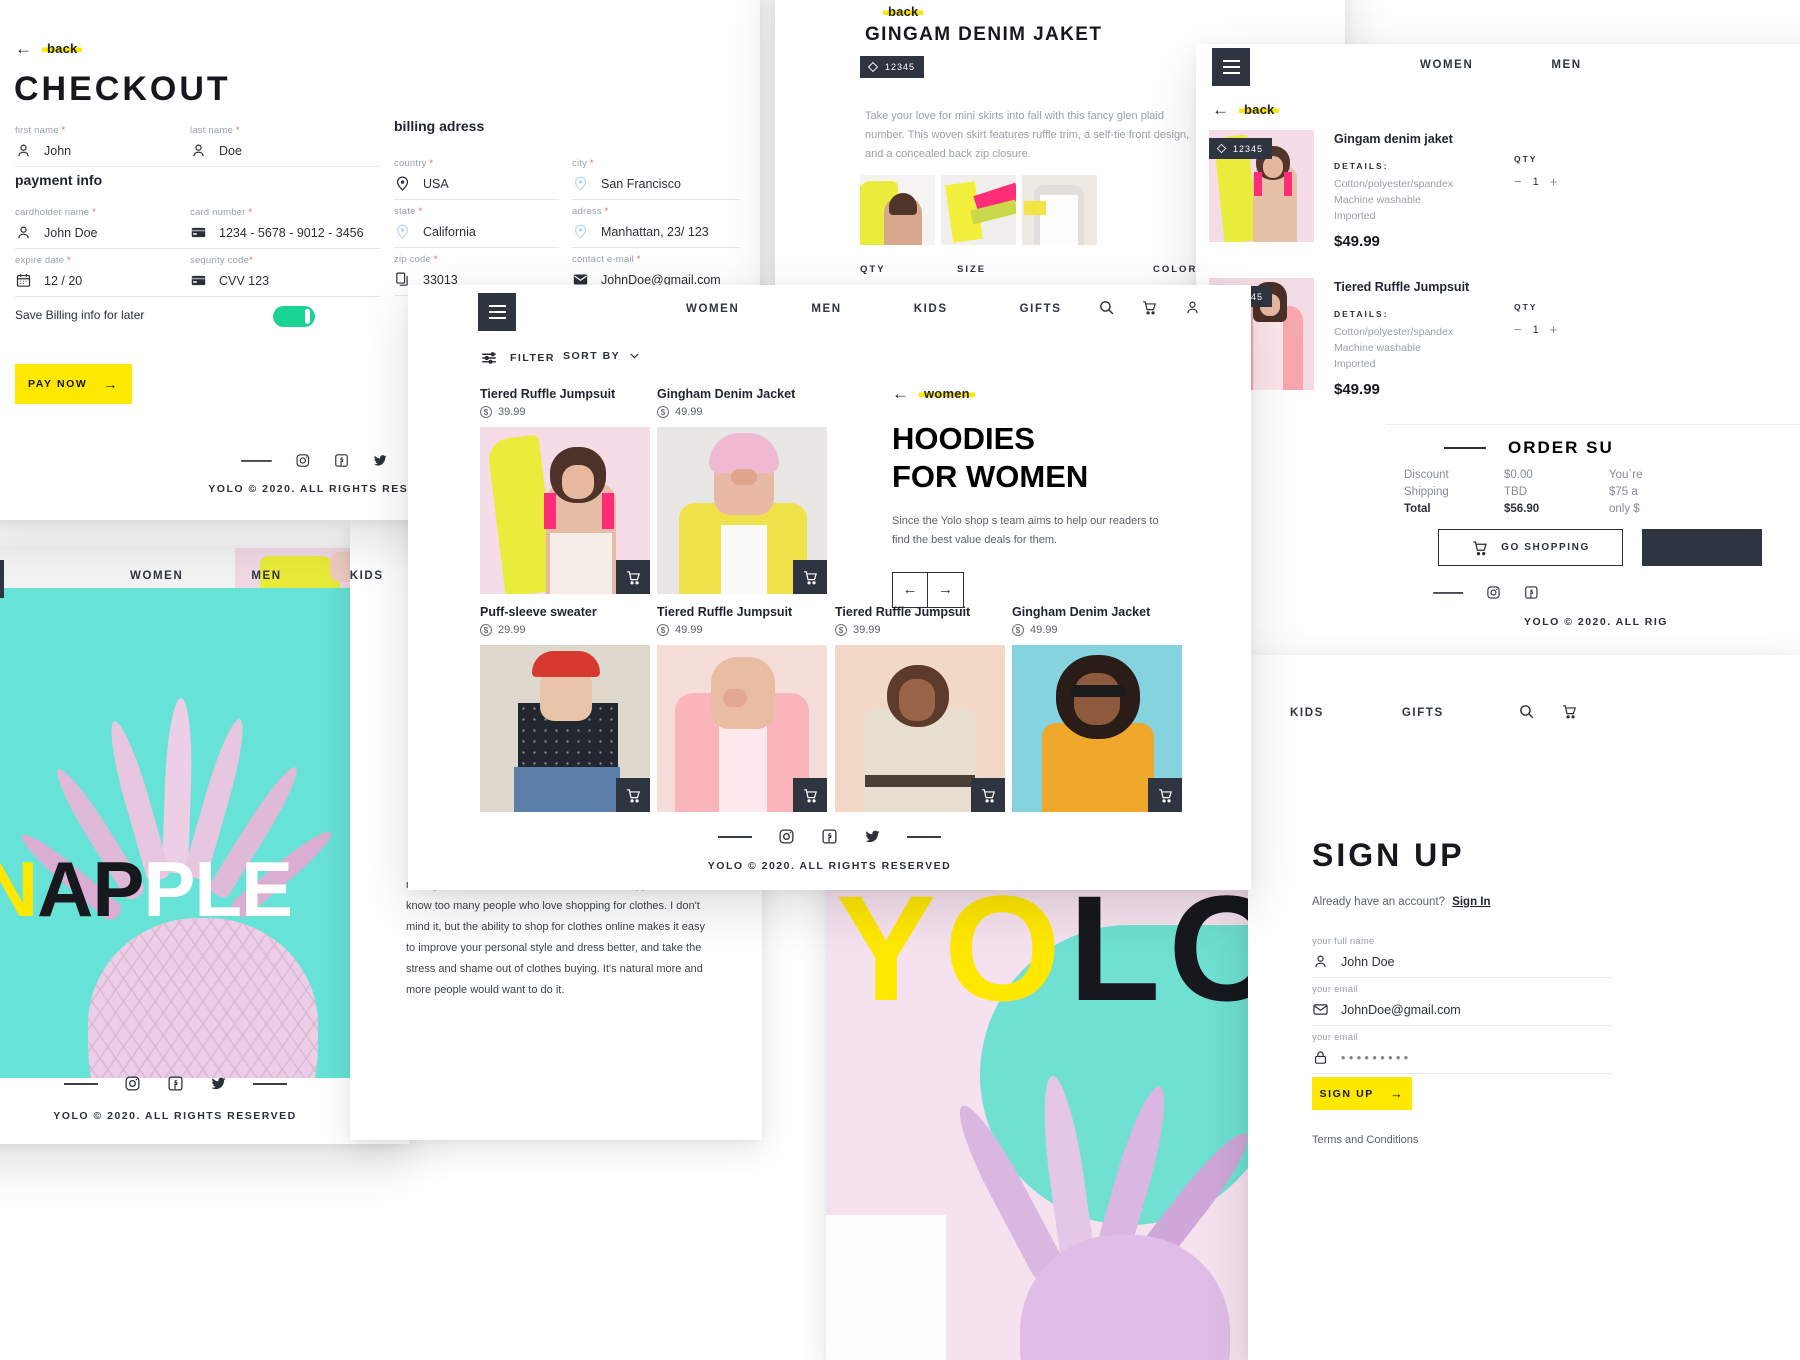  What do you see at coordinates (1530, 547) in the screenshot?
I see `go-shopping-button: GO SHOPPING` at bounding box center [1530, 547].